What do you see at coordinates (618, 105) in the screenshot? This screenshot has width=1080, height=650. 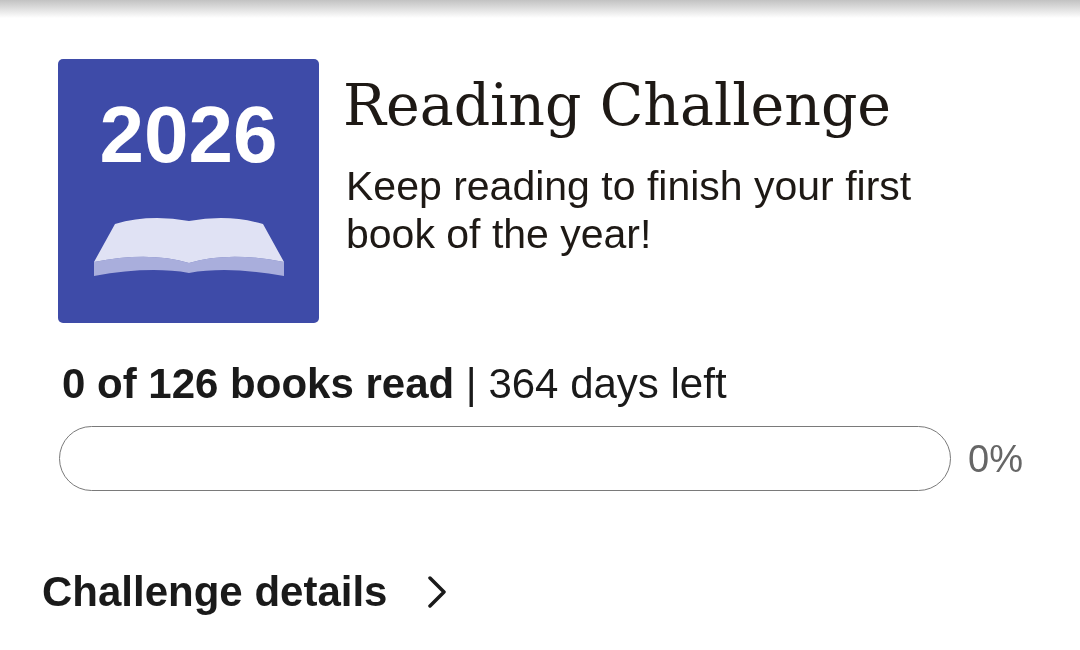 I see `challenge-title: Reading Challenge` at bounding box center [618, 105].